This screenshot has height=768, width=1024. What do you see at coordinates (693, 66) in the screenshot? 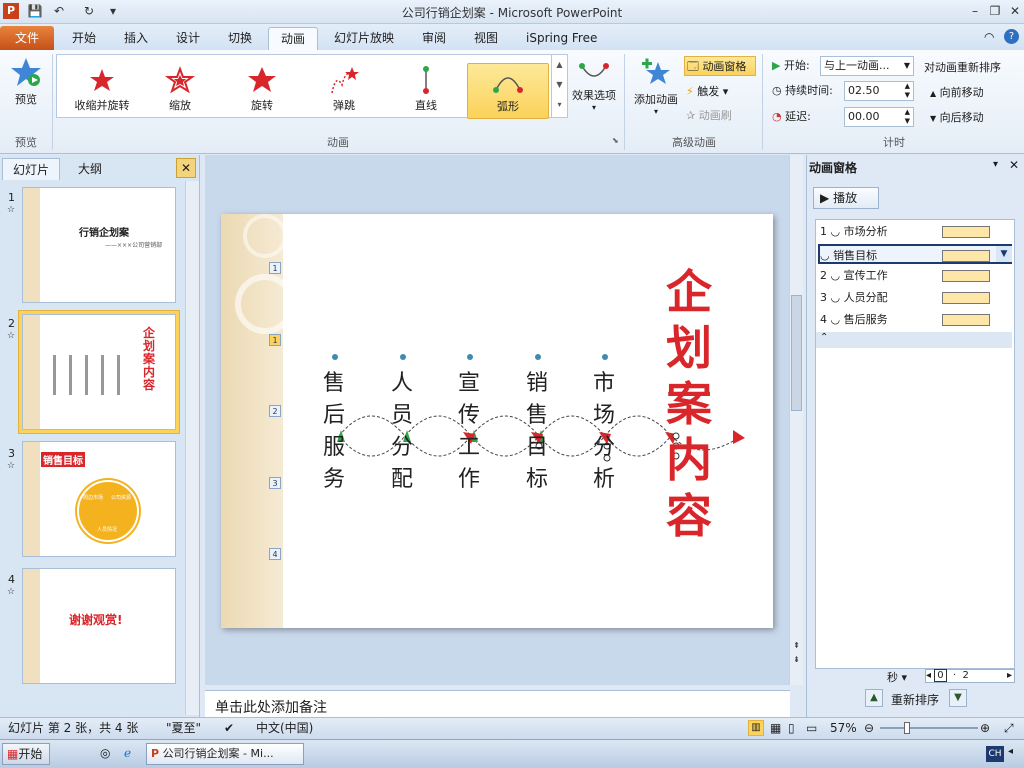
I see `animation-pane-icon: 🗔` at bounding box center [693, 66].